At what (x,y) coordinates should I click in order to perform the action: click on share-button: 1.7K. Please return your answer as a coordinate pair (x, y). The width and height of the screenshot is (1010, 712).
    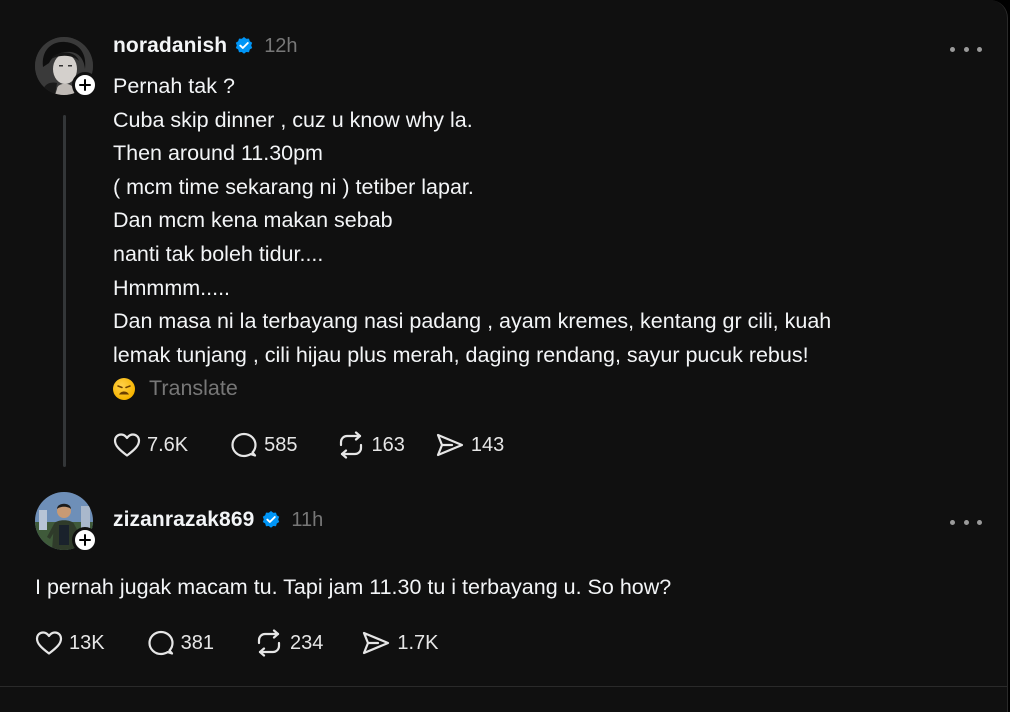
    Looking at the image, I should click on (400, 643).